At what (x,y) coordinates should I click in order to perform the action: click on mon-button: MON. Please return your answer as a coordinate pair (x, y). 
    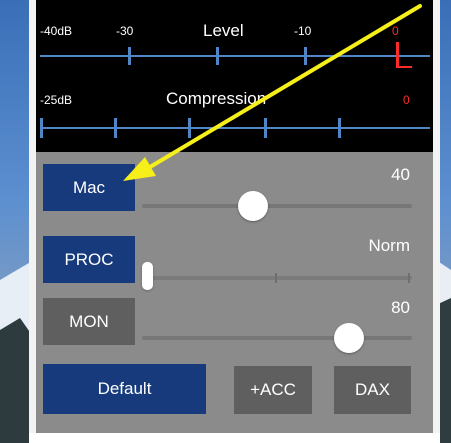
    Looking at the image, I should click on (89, 321).